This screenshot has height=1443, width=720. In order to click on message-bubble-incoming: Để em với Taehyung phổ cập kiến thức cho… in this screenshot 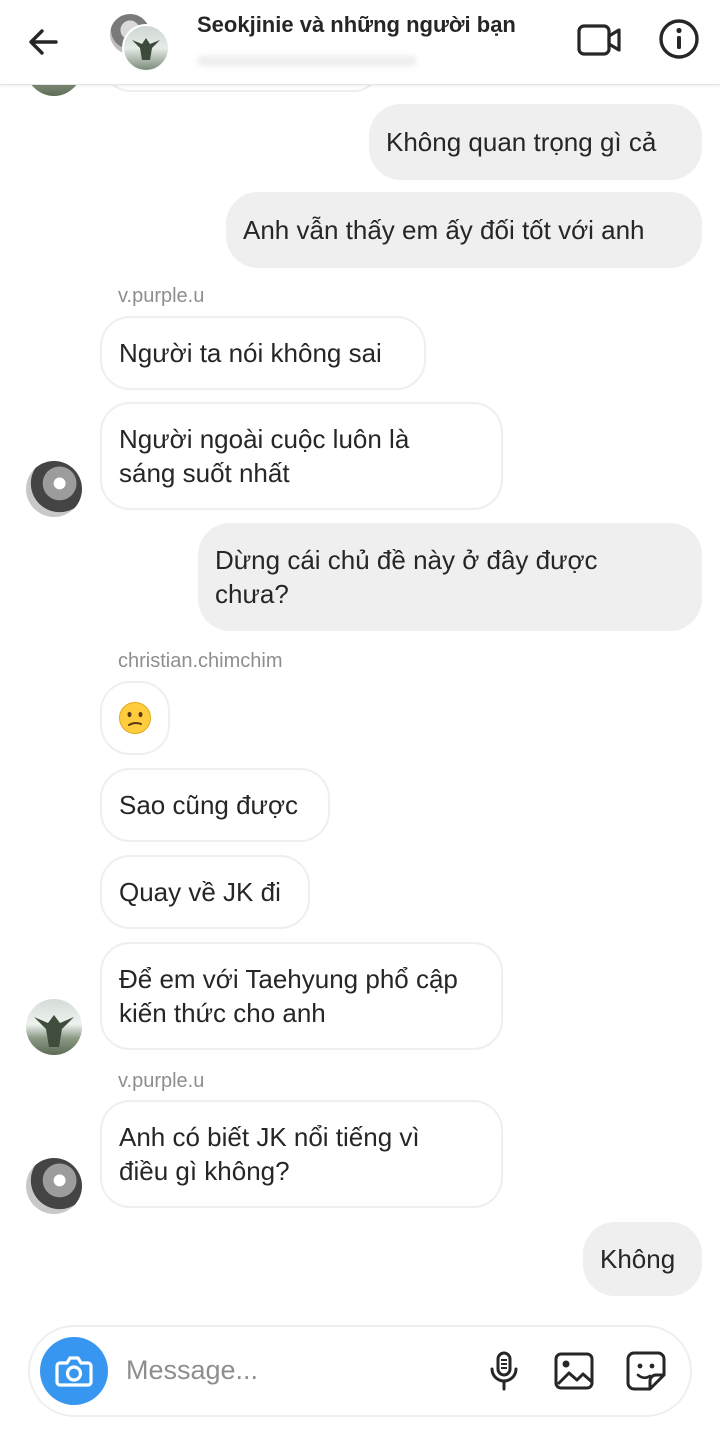, I will do `click(301, 996)`.